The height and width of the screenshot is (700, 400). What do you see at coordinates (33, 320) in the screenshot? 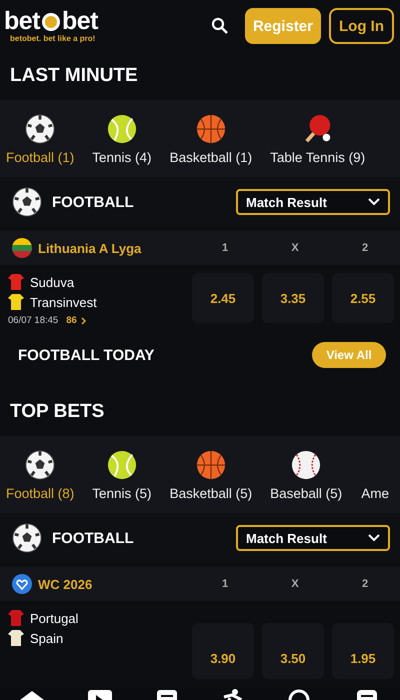
I see `match-time: 06/07 18:45` at bounding box center [33, 320].